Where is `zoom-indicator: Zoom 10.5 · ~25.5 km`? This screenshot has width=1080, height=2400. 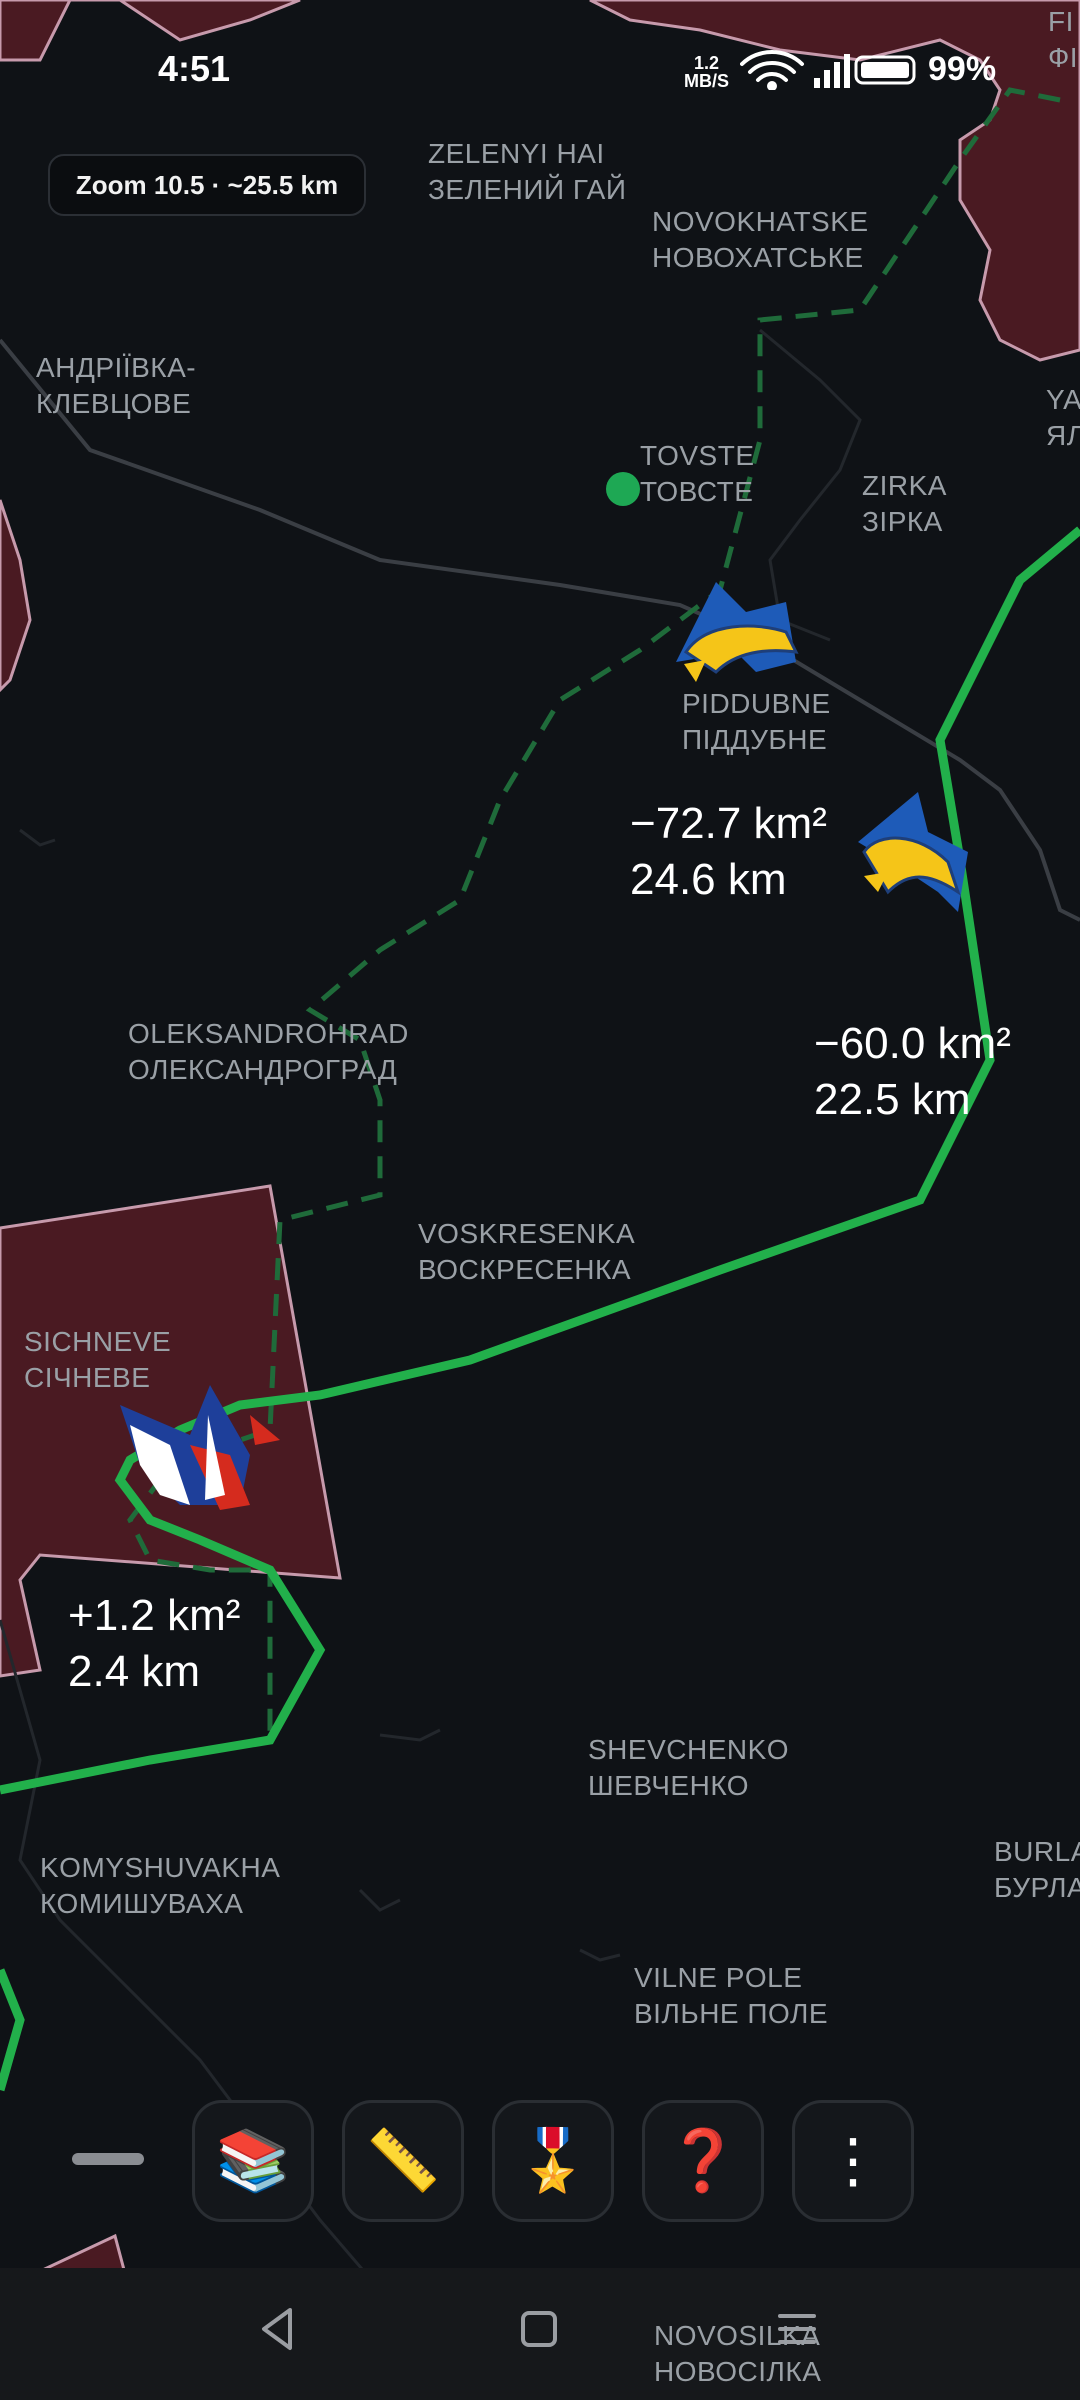
zoom-indicator: Zoom 10.5 · ~25.5 km is located at coordinates (207, 185).